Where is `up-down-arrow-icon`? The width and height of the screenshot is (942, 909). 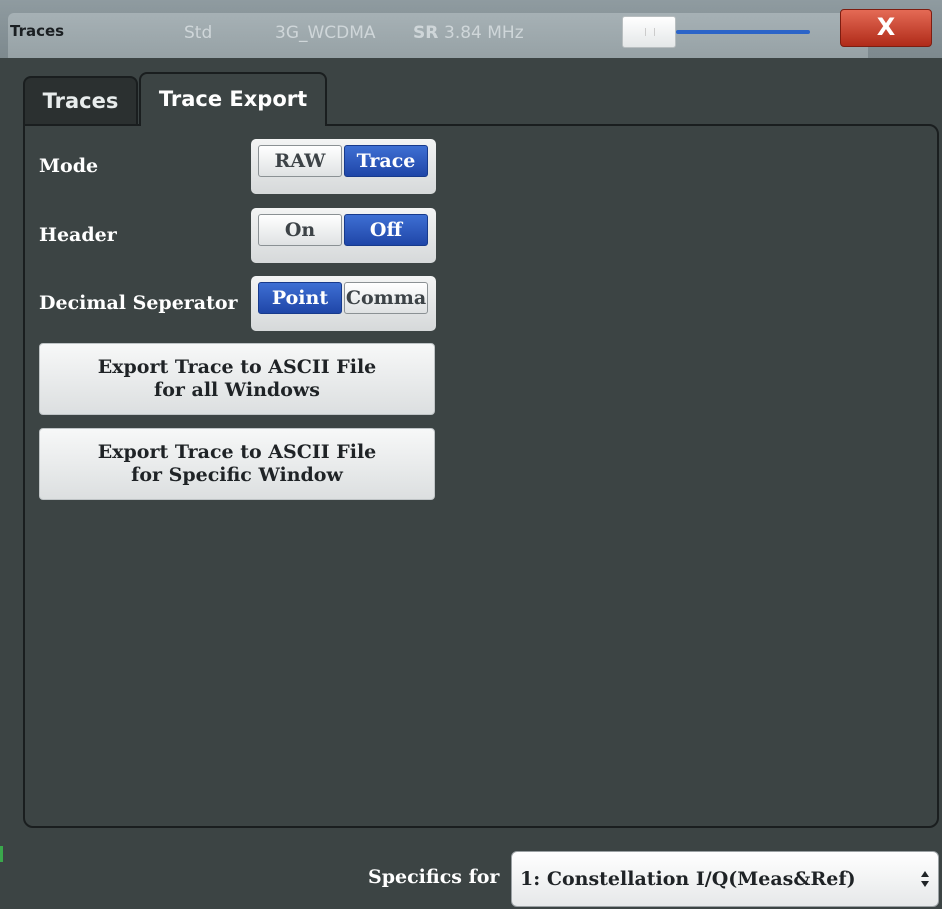 up-down-arrow-icon is located at coordinates (925, 879).